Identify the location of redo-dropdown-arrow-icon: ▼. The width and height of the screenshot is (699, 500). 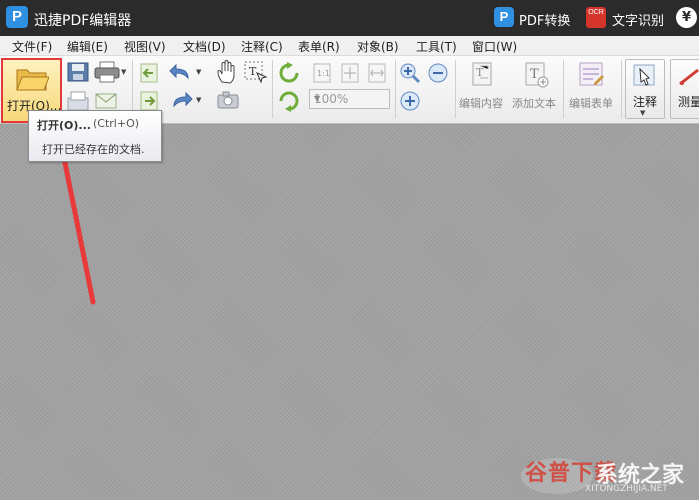
(198, 100).